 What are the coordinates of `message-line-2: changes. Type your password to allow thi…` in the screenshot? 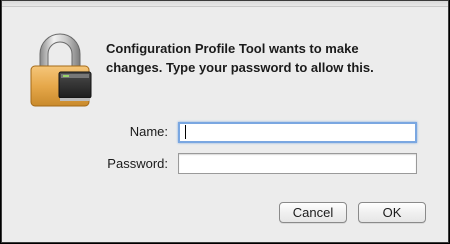 It's located at (240, 67).